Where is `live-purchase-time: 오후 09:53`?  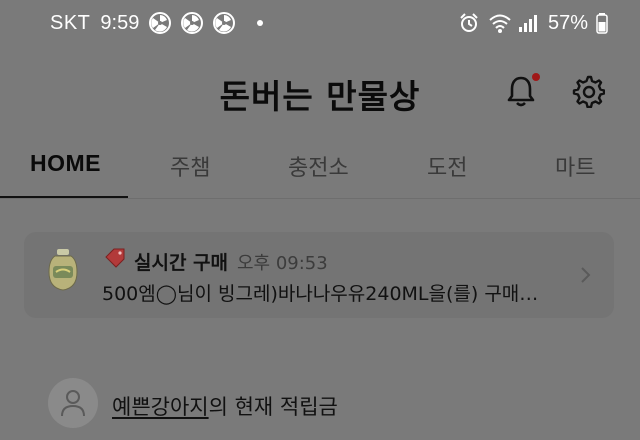
live-purchase-time: 오후 09:53 is located at coordinates (282, 263).